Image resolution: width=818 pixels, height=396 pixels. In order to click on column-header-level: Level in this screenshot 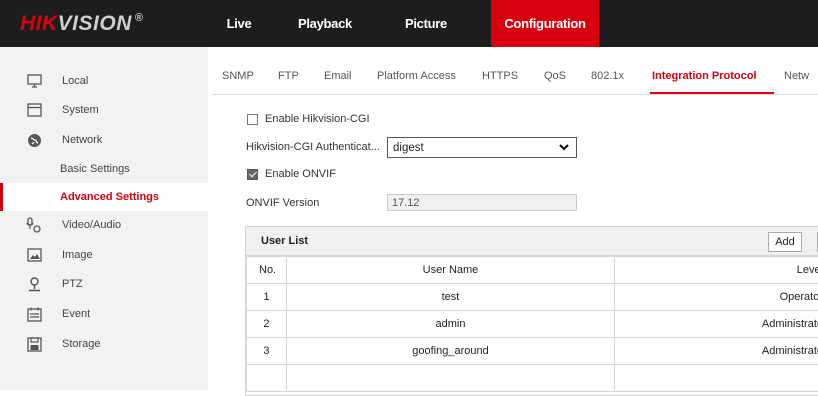, I will do `click(716, 270)`.